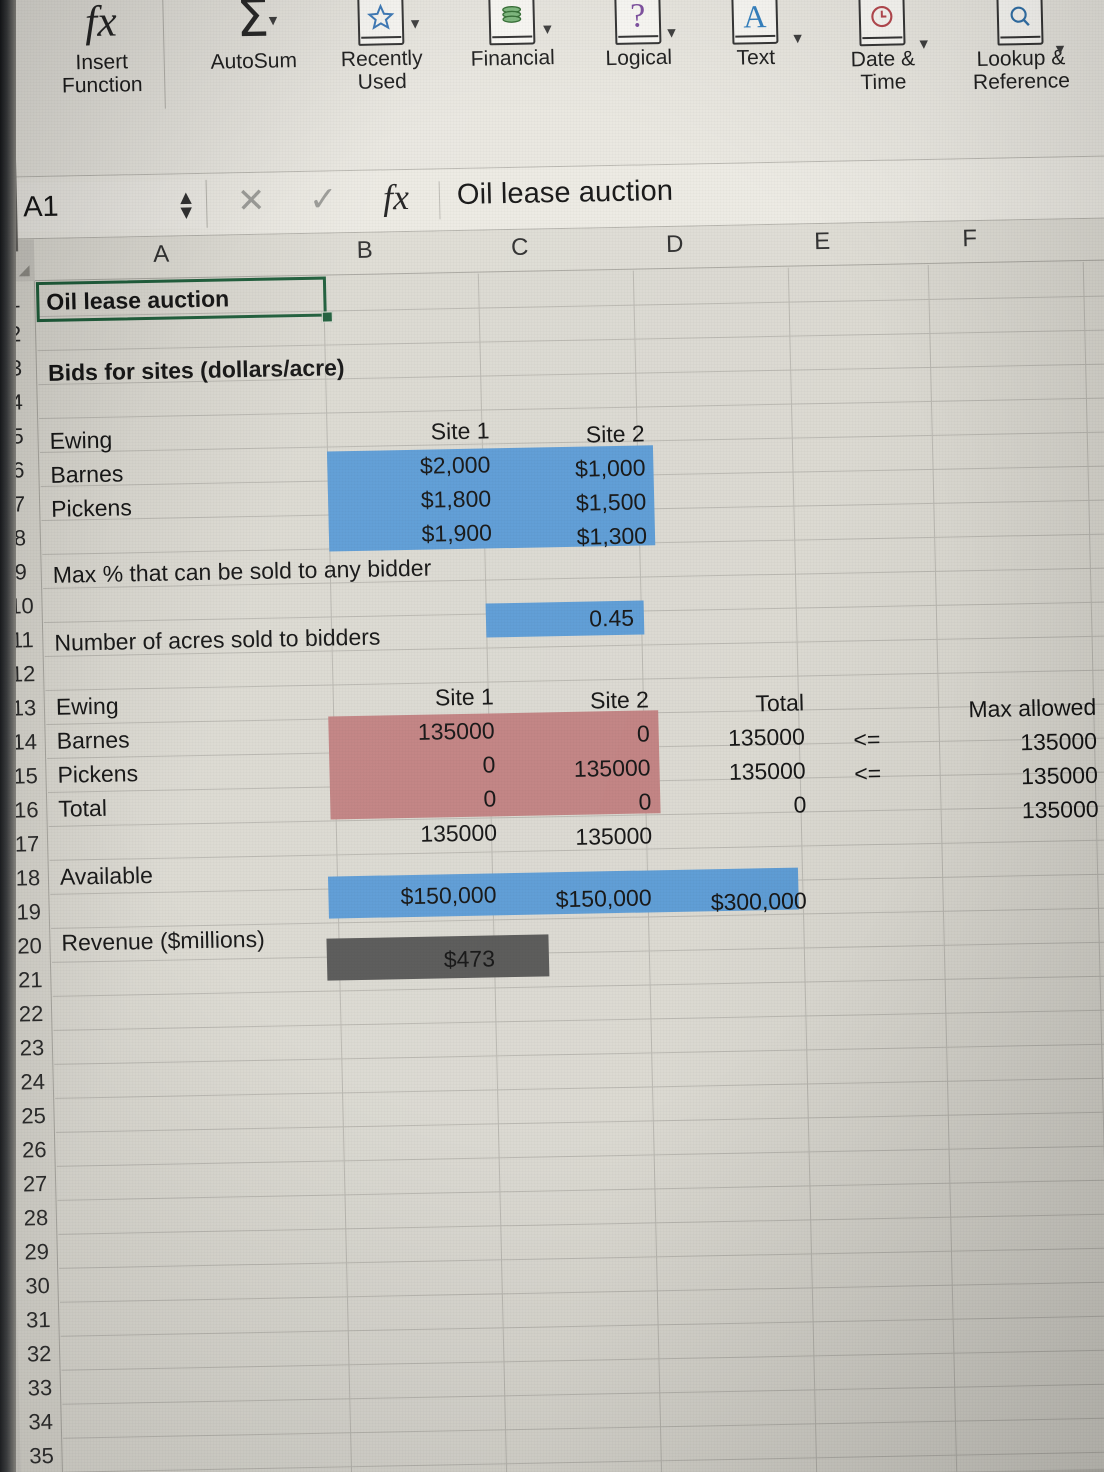  I want to click on cell-c5-site2-header: Site 2, so click(569, 434).